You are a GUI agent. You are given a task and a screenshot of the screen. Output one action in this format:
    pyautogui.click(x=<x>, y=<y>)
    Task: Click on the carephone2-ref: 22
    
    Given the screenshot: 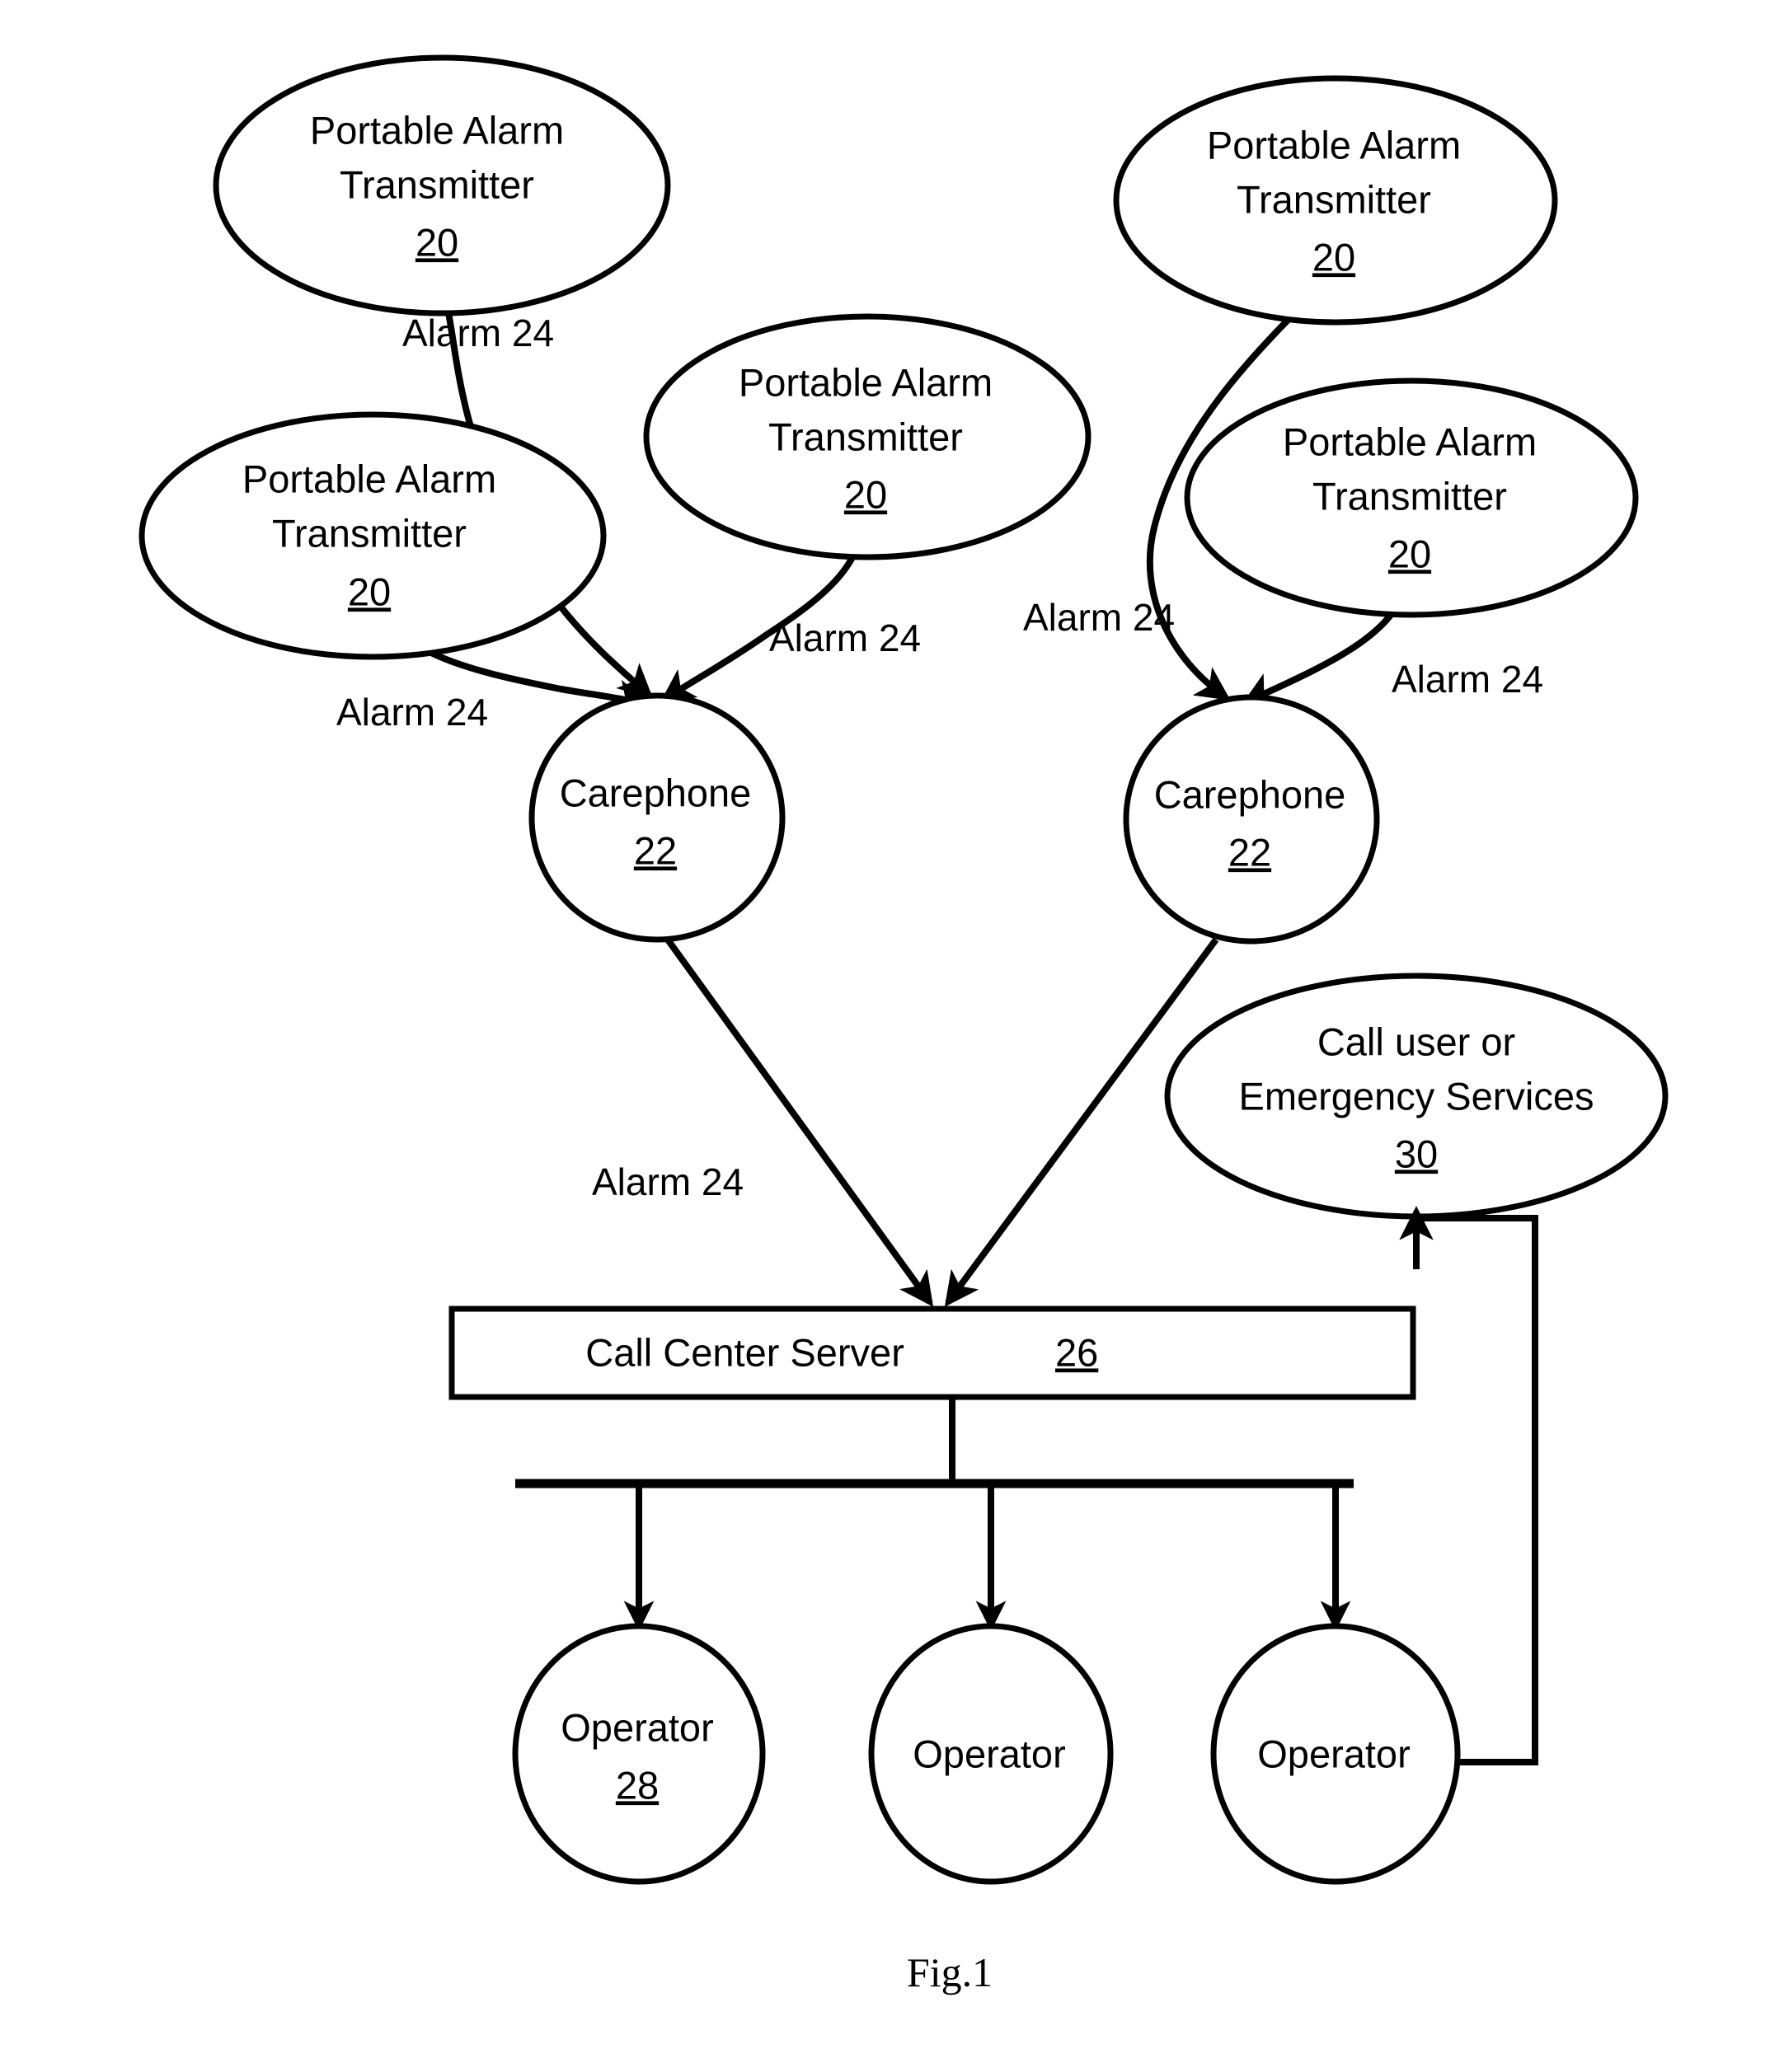 What is the action you would take?
    pyautogui.click(x=1249, y=852)
    